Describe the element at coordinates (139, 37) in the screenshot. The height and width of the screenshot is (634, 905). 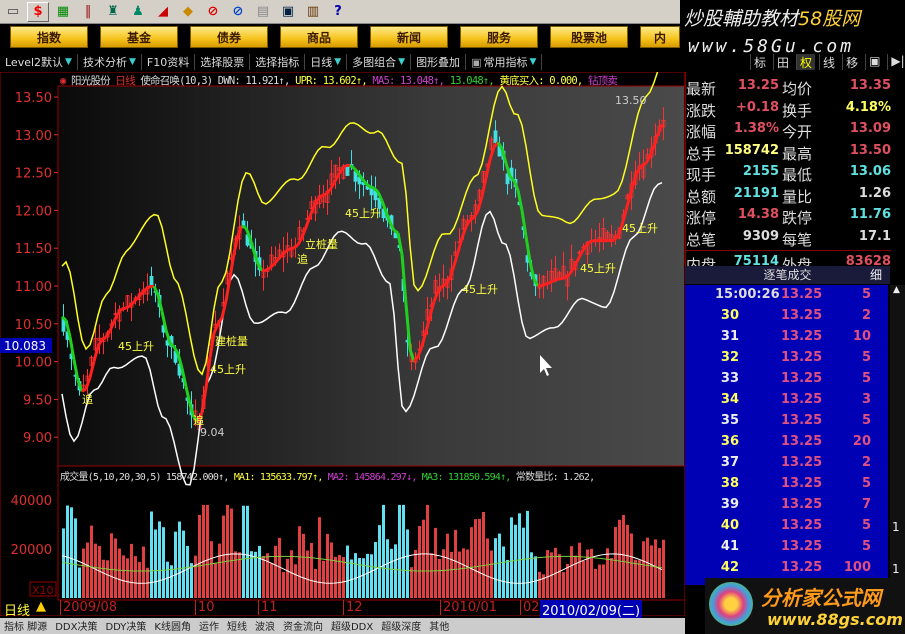
I see `nav-button-1: 基金` at that location.